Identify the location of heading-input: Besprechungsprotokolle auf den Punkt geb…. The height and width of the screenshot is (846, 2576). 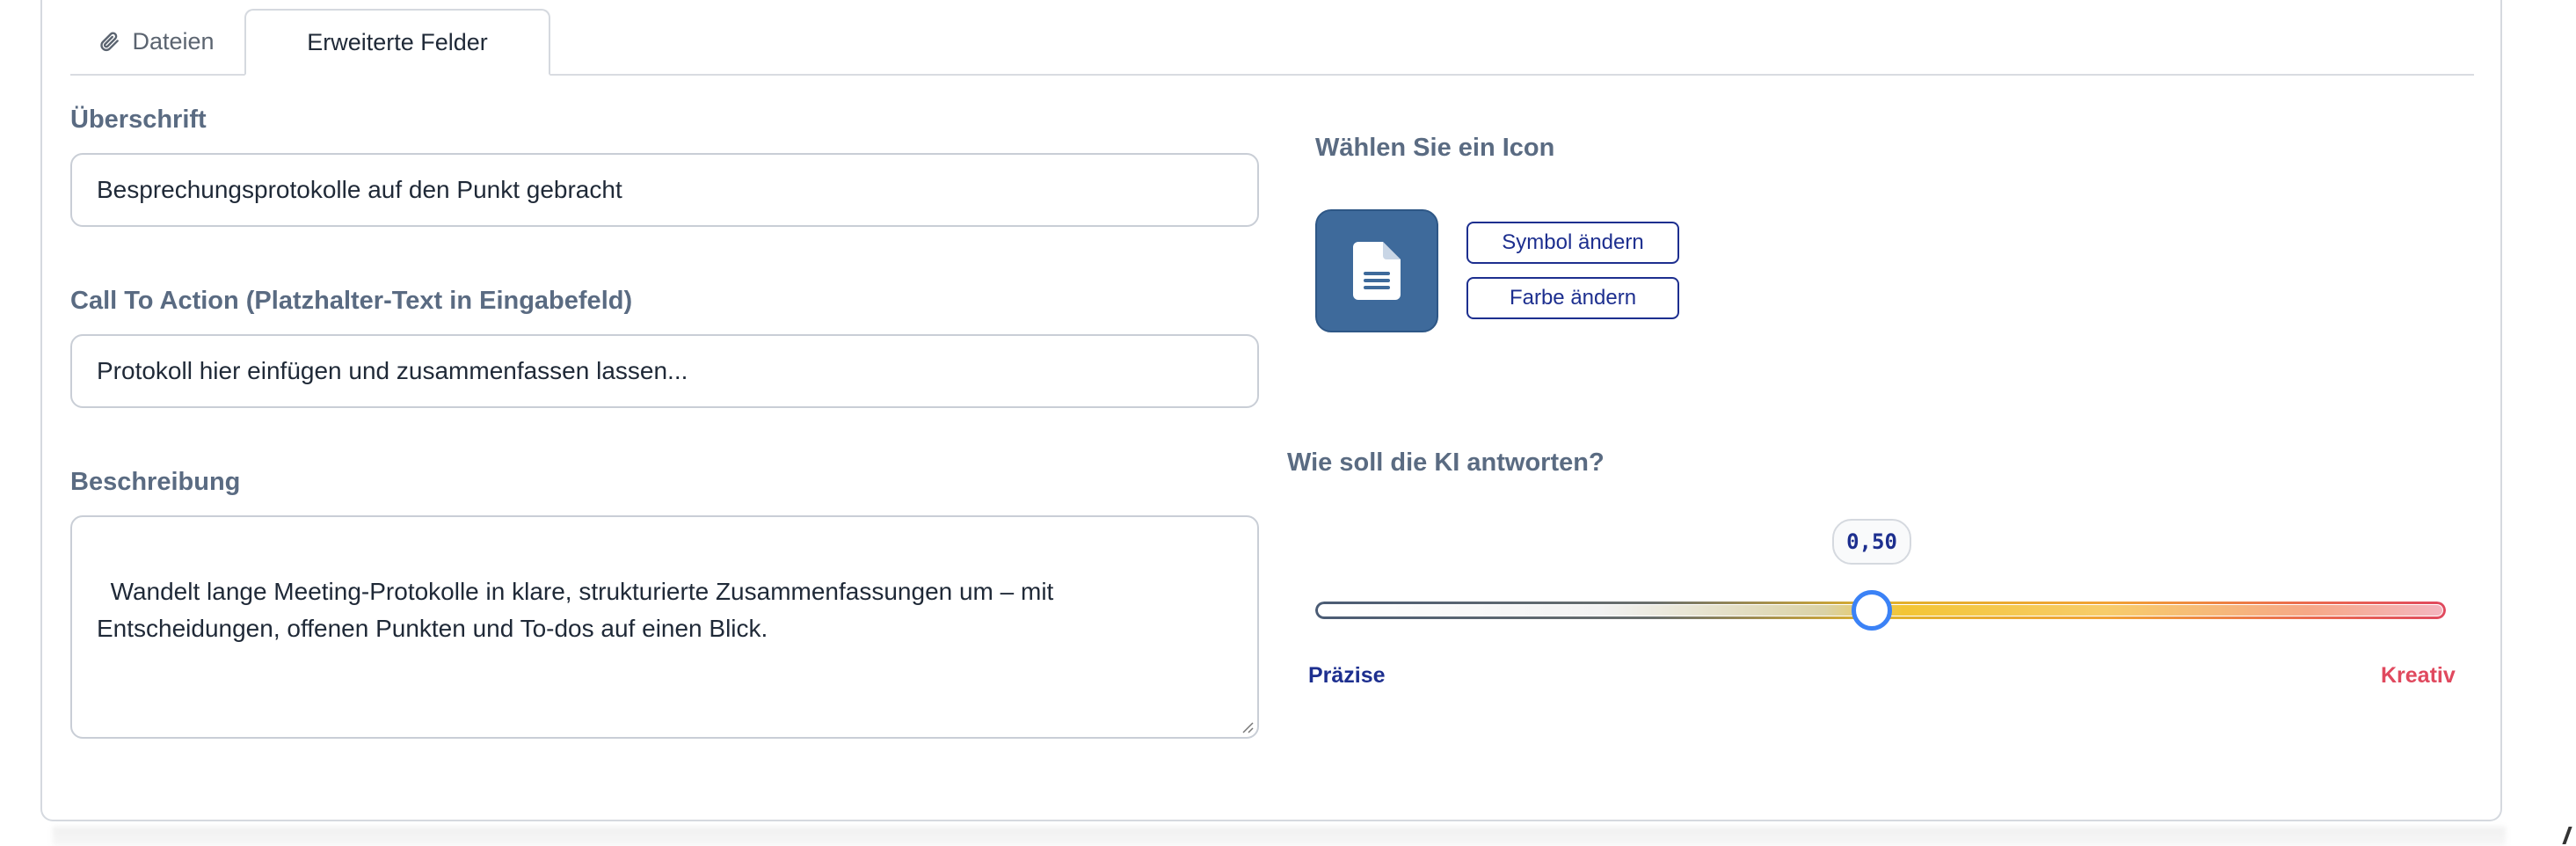
(664, 190).